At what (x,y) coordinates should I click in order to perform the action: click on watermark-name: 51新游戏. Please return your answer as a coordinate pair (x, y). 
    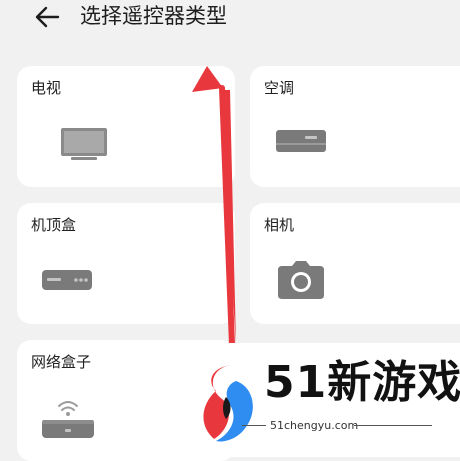
    Looking at the image, I should click on (362, 382).